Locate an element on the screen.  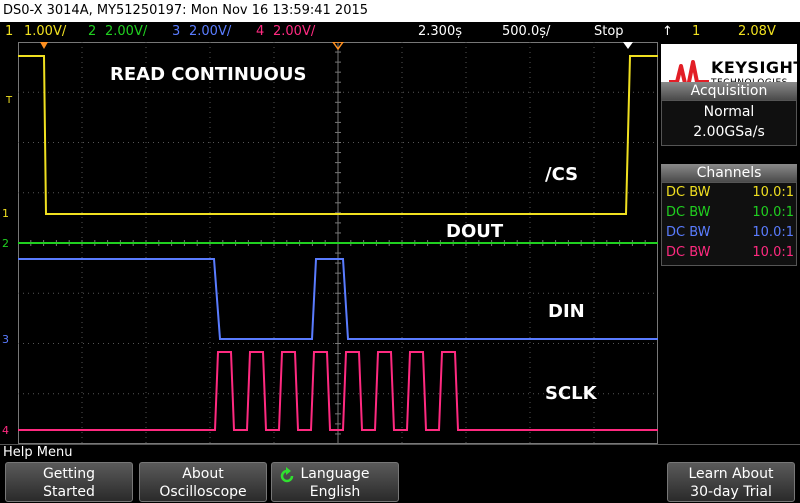
help-menu-title: Help Menu is located at coordinates (400, 452).